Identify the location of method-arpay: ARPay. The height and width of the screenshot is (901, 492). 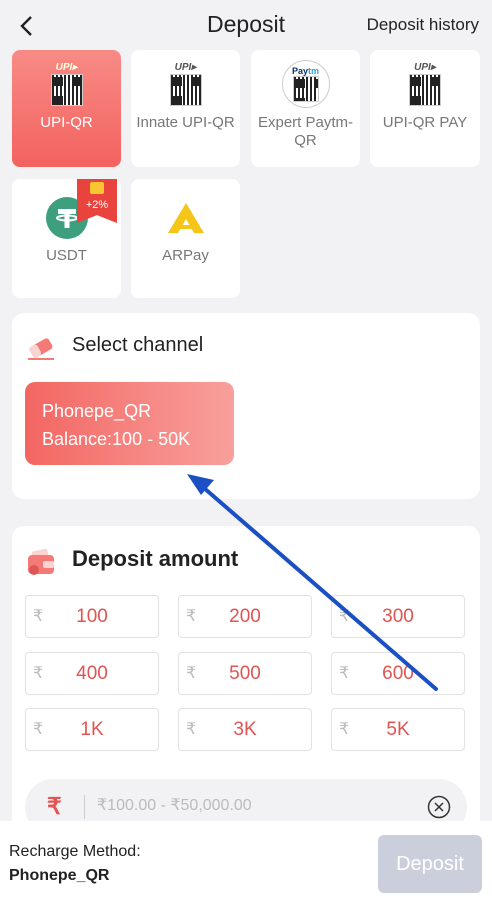
(185, 238).